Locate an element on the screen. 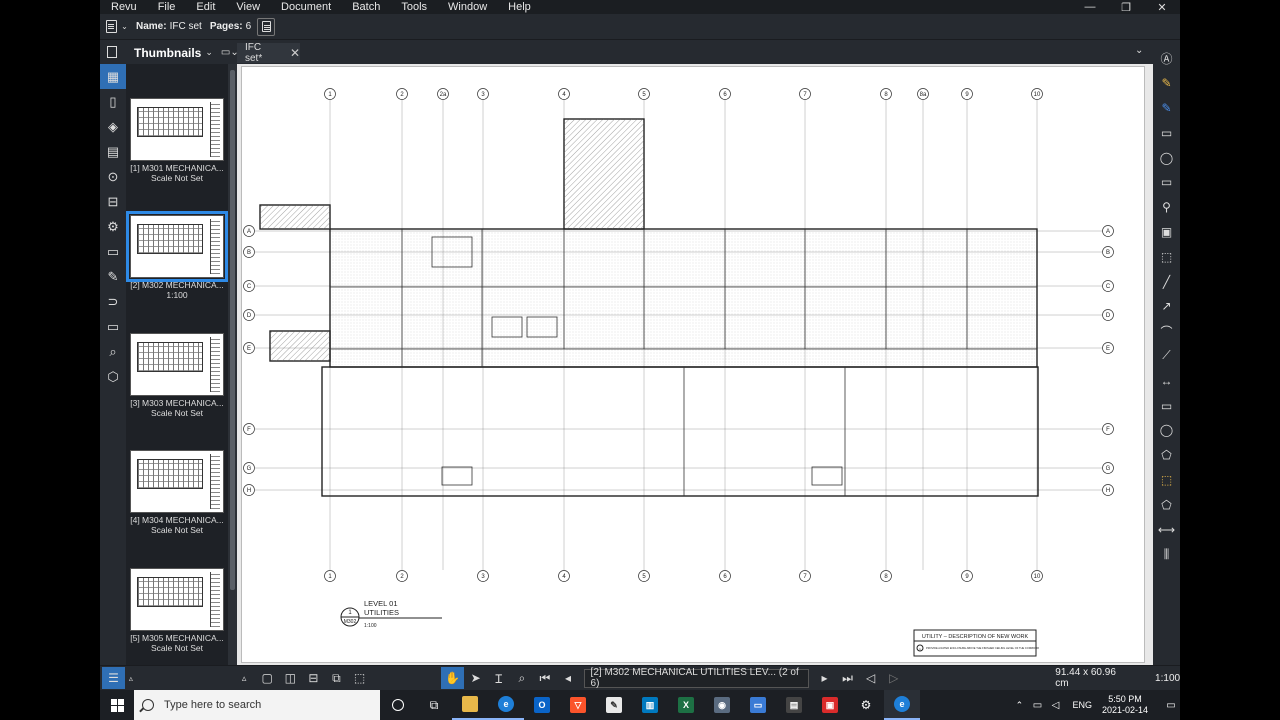 The width and height of the screenshot is (1280, 720). menu-document: Document is located at coordinates (305, 7).